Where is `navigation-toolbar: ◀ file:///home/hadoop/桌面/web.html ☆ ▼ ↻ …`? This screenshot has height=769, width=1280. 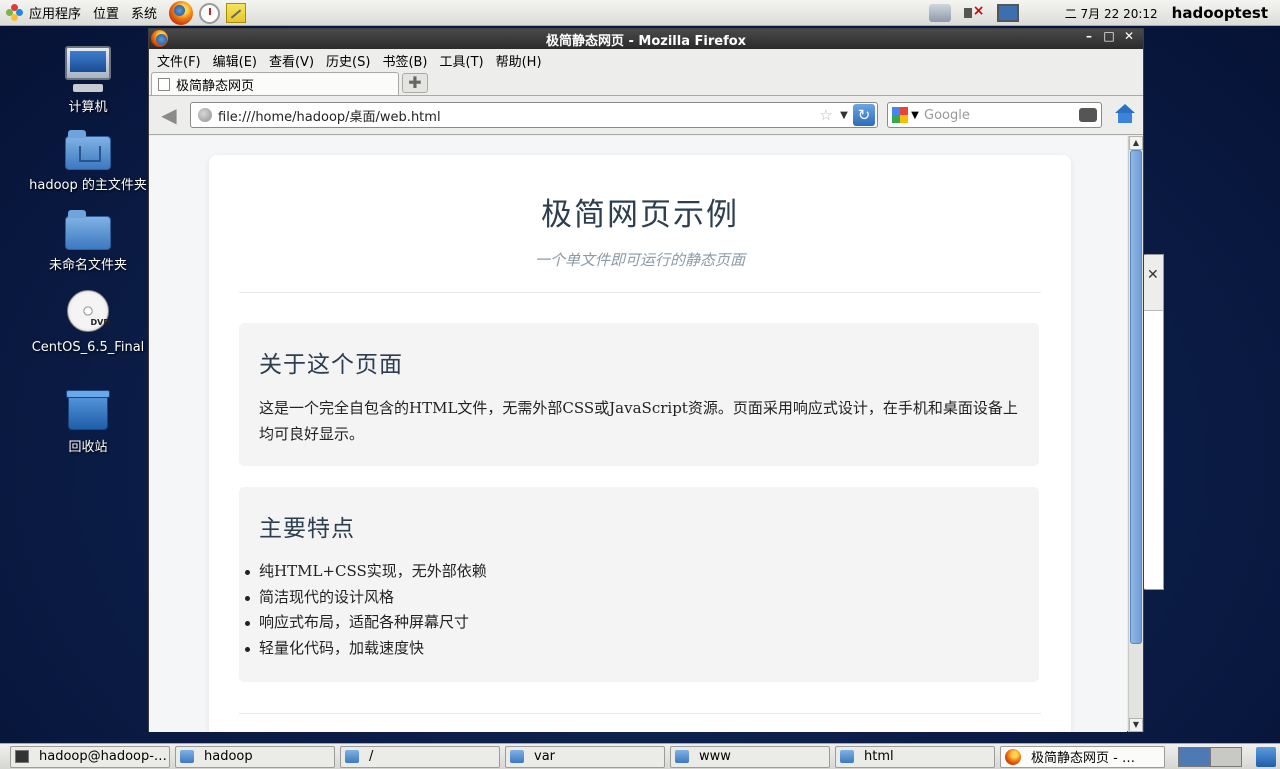 navigation-toolbar: ◀ file:///home/hadoop/桌面/web.html ☆ ▼ ↻ … is located at coordinates (646, 115).